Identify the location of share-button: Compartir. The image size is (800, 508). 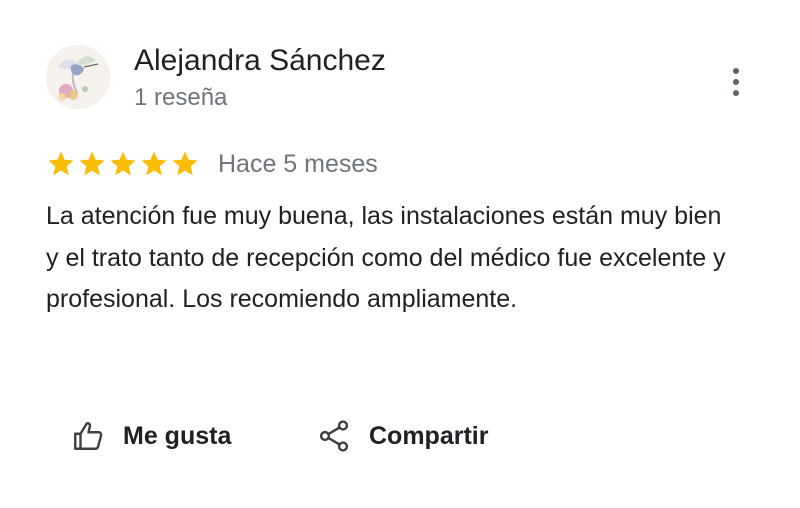
(402, 436).